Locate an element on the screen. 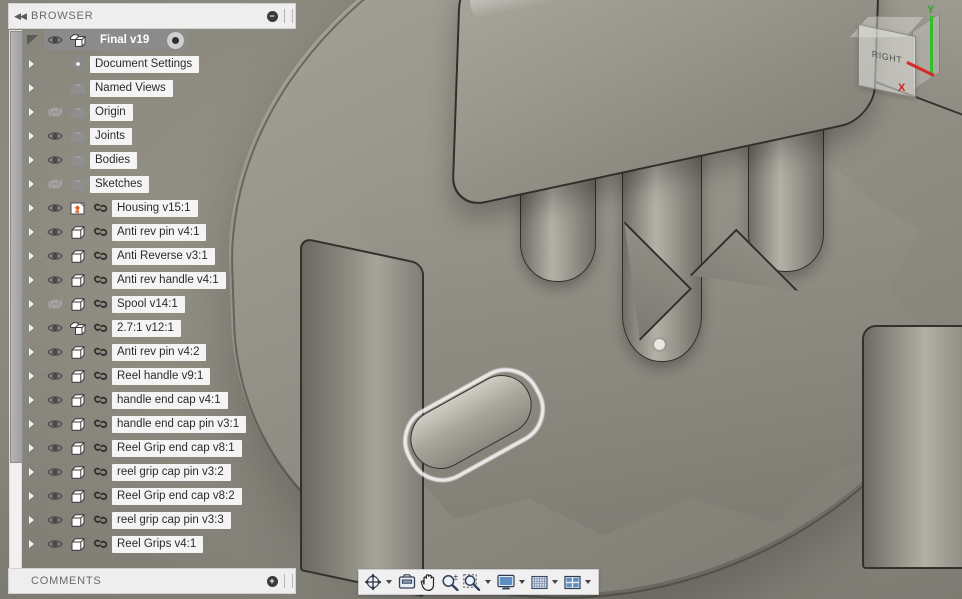 The image size is (962, 599). browser-tree-item: handle end cap v4:1 is located at coordinates (161, 400).